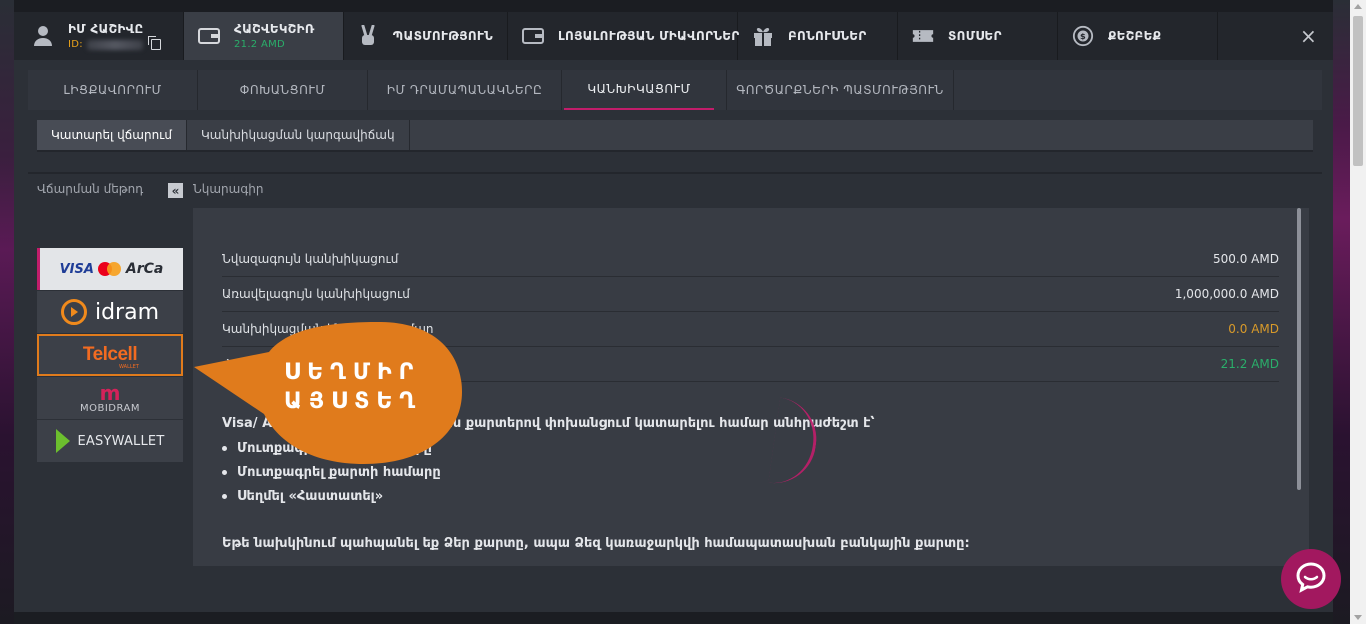 Image resolution: width=1366 pixels, height=624 pixels. What do you see at coordinates (110, 392) in the screenshot?
I see `mobidram-mark-icon: m` at bounding box center [110, 392].